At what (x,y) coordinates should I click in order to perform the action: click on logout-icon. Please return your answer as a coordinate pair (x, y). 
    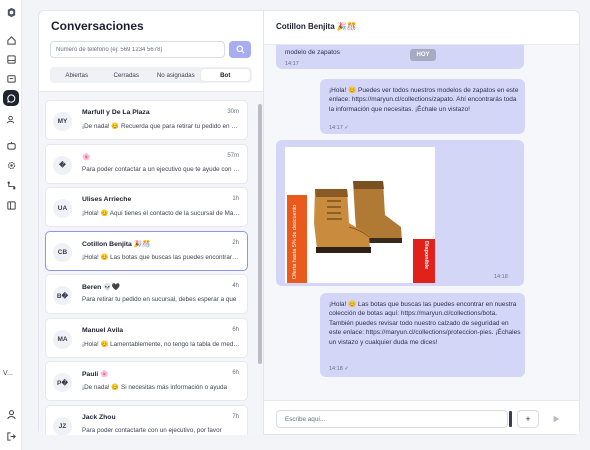
    Looking at the image, I should click on (11, 436).